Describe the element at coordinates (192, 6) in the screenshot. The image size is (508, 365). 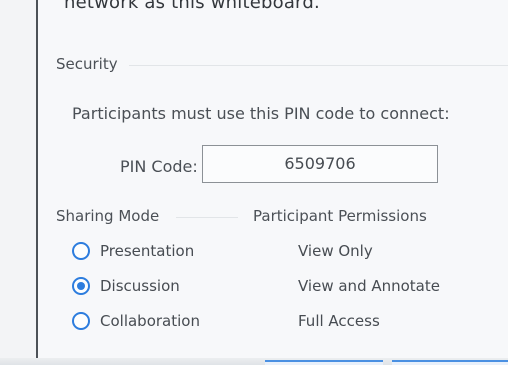
I see `network-description-text: network as this whiteboard.` at that location.